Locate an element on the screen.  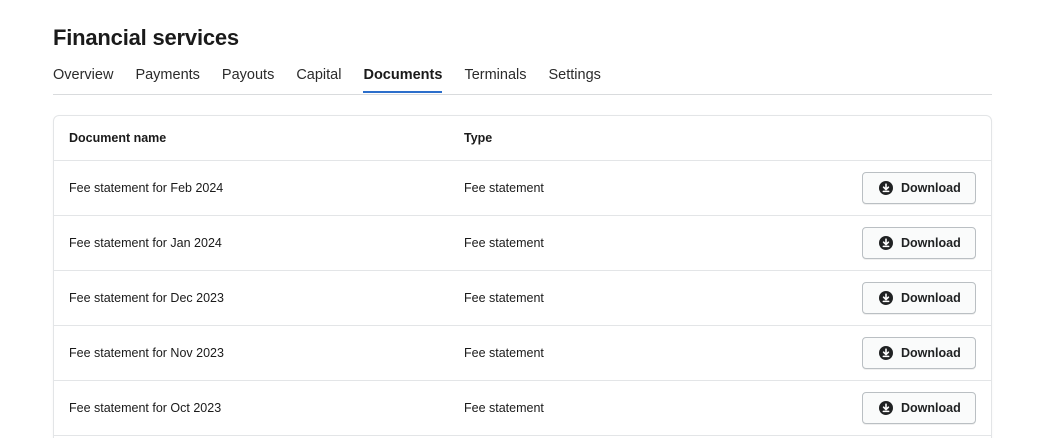
column-header-type: Type is located at coordinates (478, 138).